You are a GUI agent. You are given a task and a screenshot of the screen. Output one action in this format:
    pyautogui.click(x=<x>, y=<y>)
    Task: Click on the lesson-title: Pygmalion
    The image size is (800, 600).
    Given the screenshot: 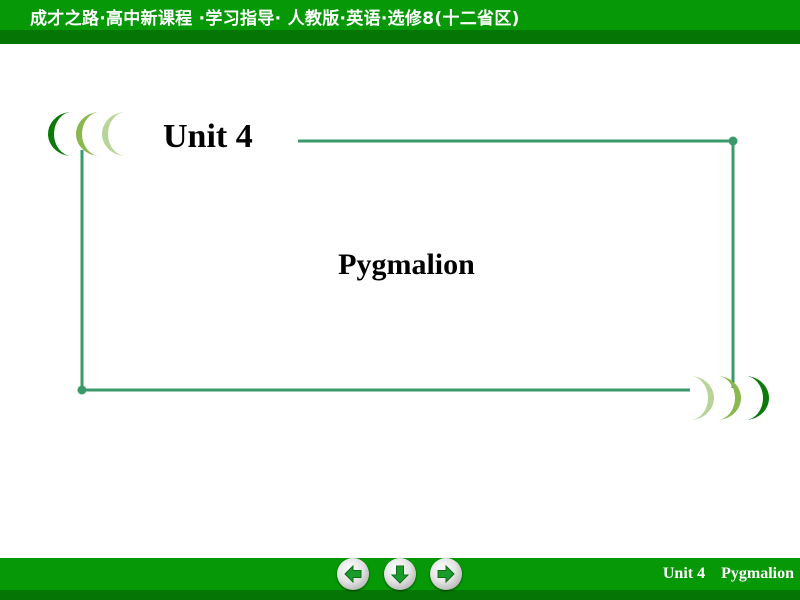 What is the action you would take?
    pyautogui.click(x=406, y=264)
    